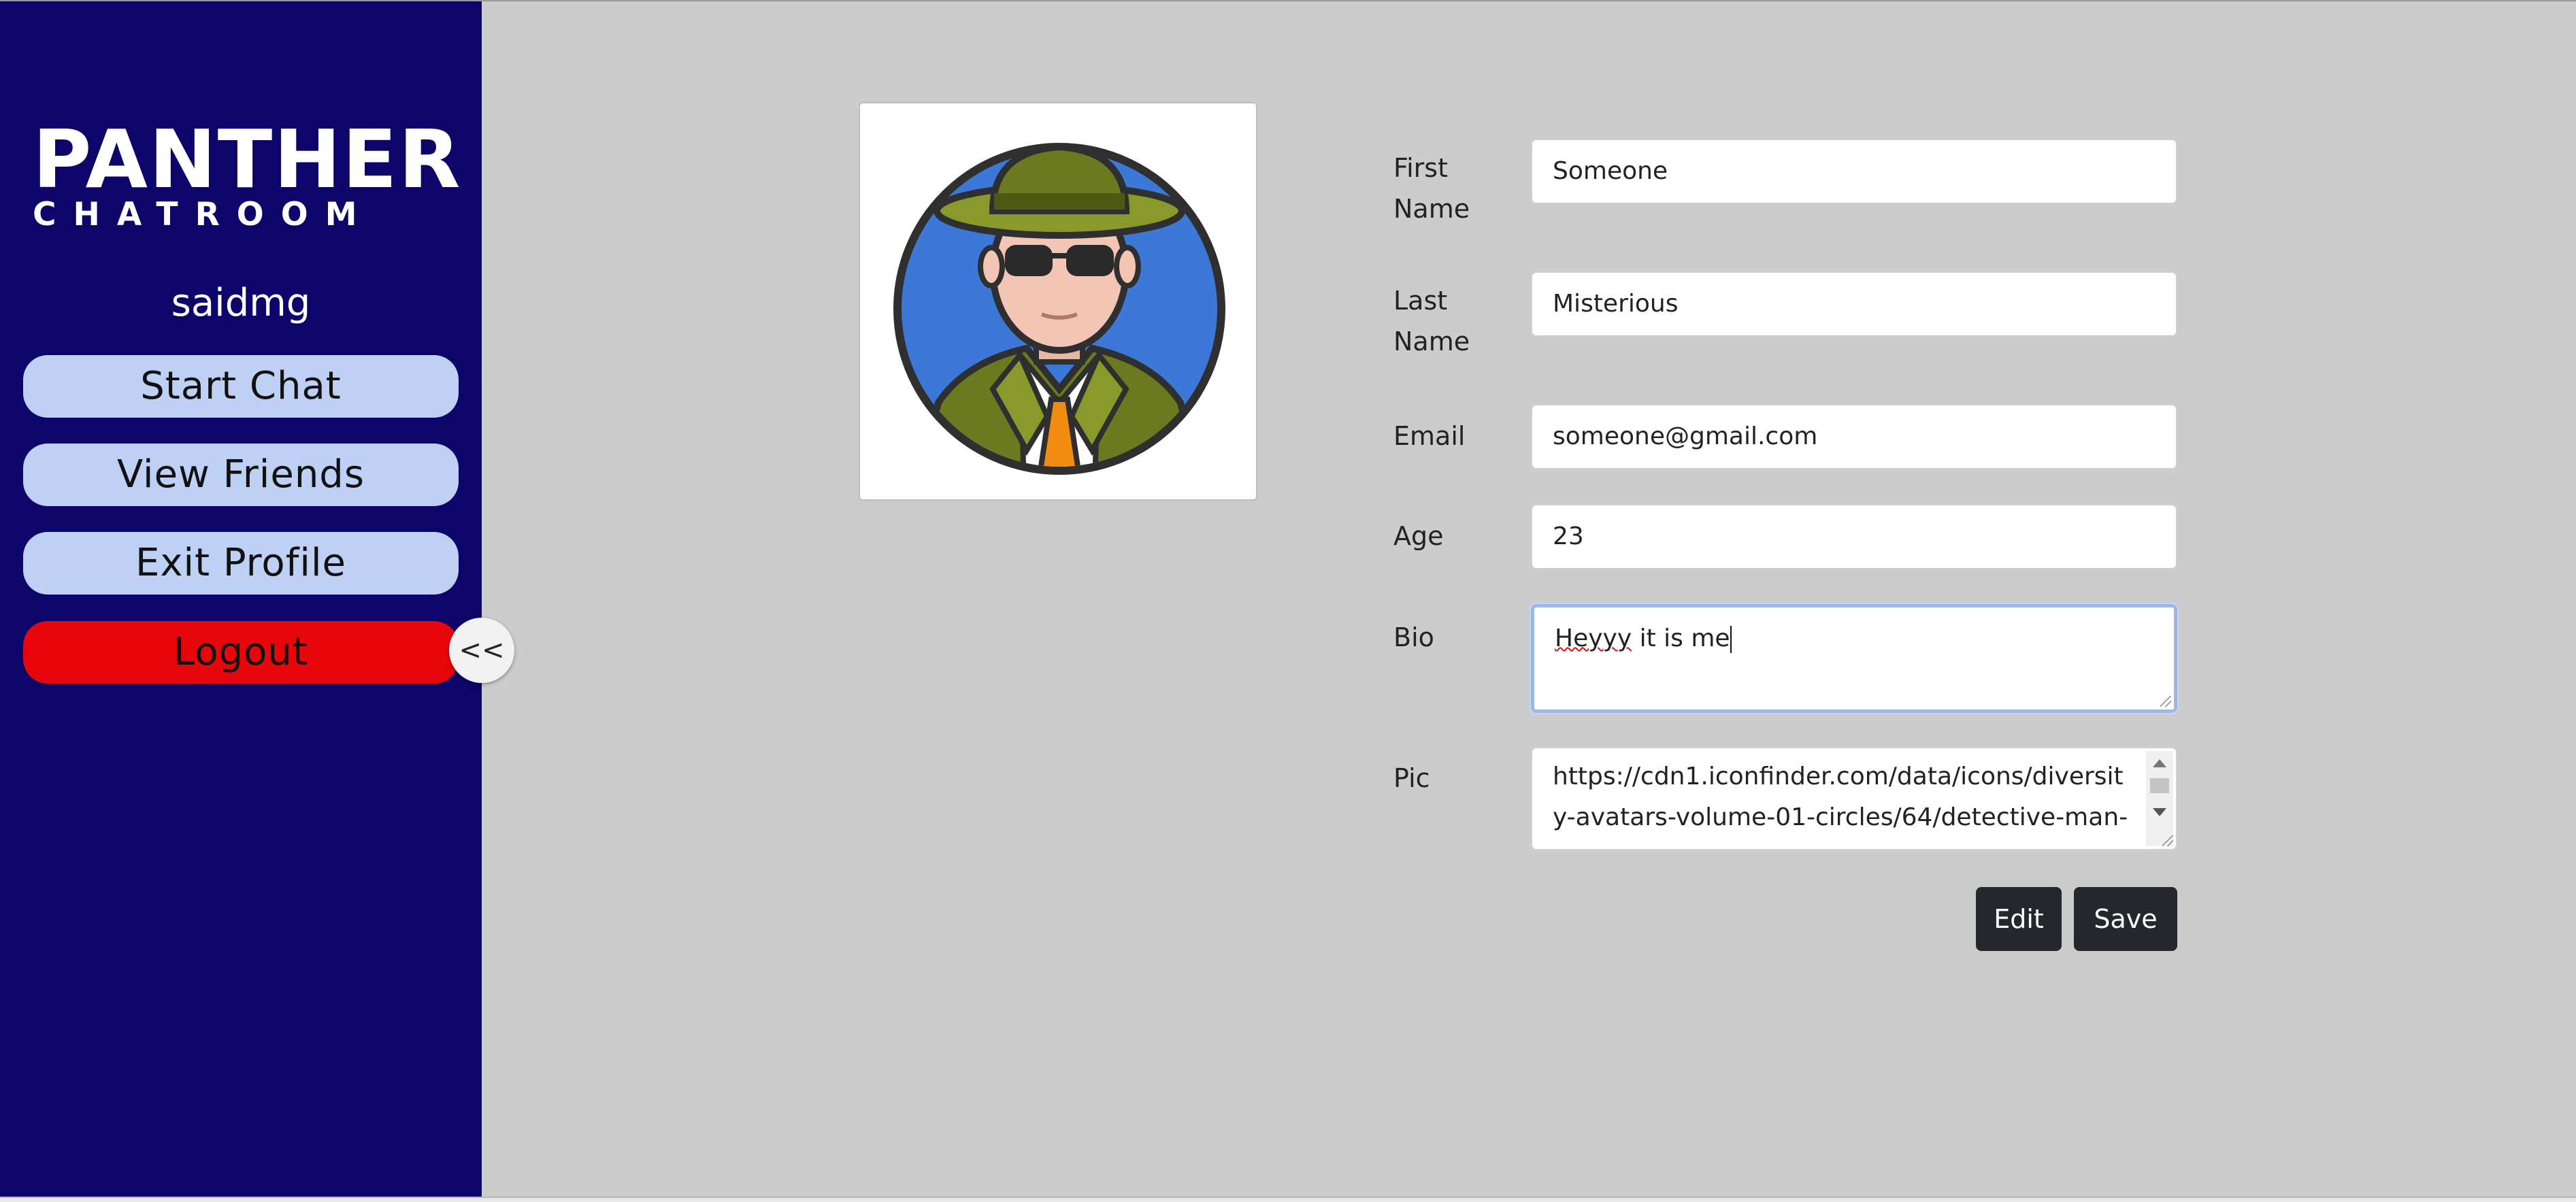 The height and width of the screenshot is (1202, 2576). Describe the element at coordinates (1854, 436) in the screenshot. I see `email-input: someone@gmail.com` at that location.